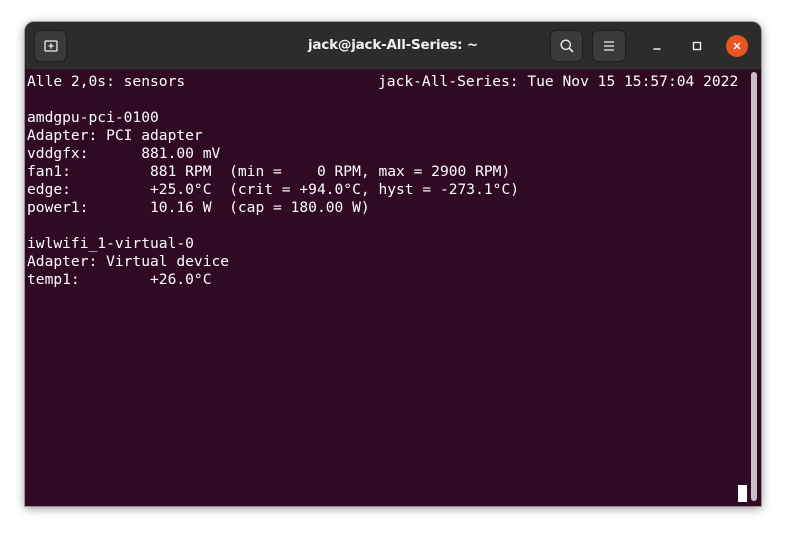  I want to click on new-tab-icon, so click(50, 46).